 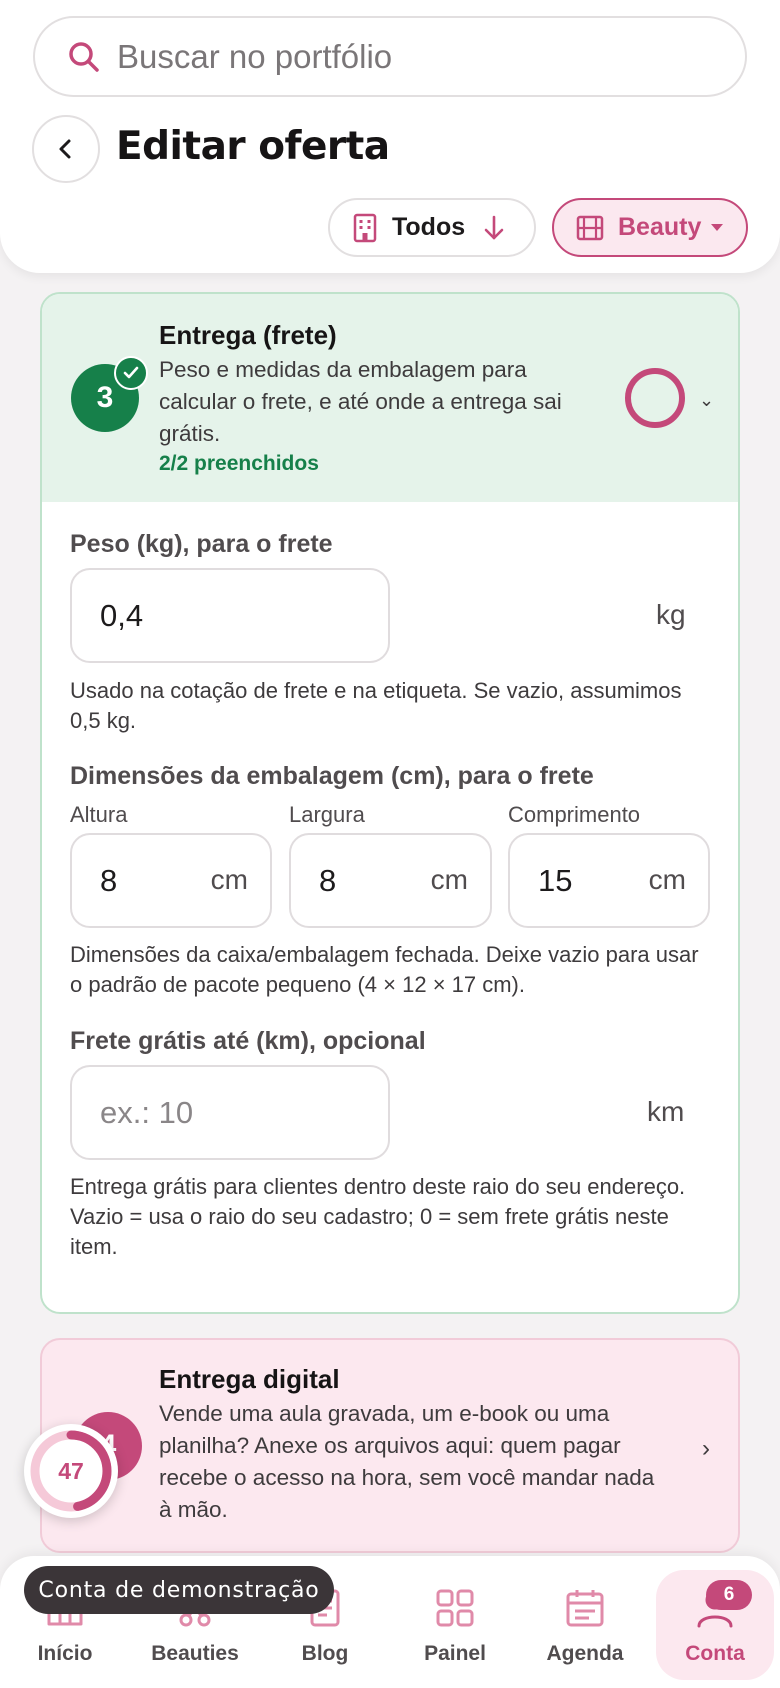 What do you see at coordinates (583, 880) in the screenshot?
I see `length-input` at bounding box center [583, 880].